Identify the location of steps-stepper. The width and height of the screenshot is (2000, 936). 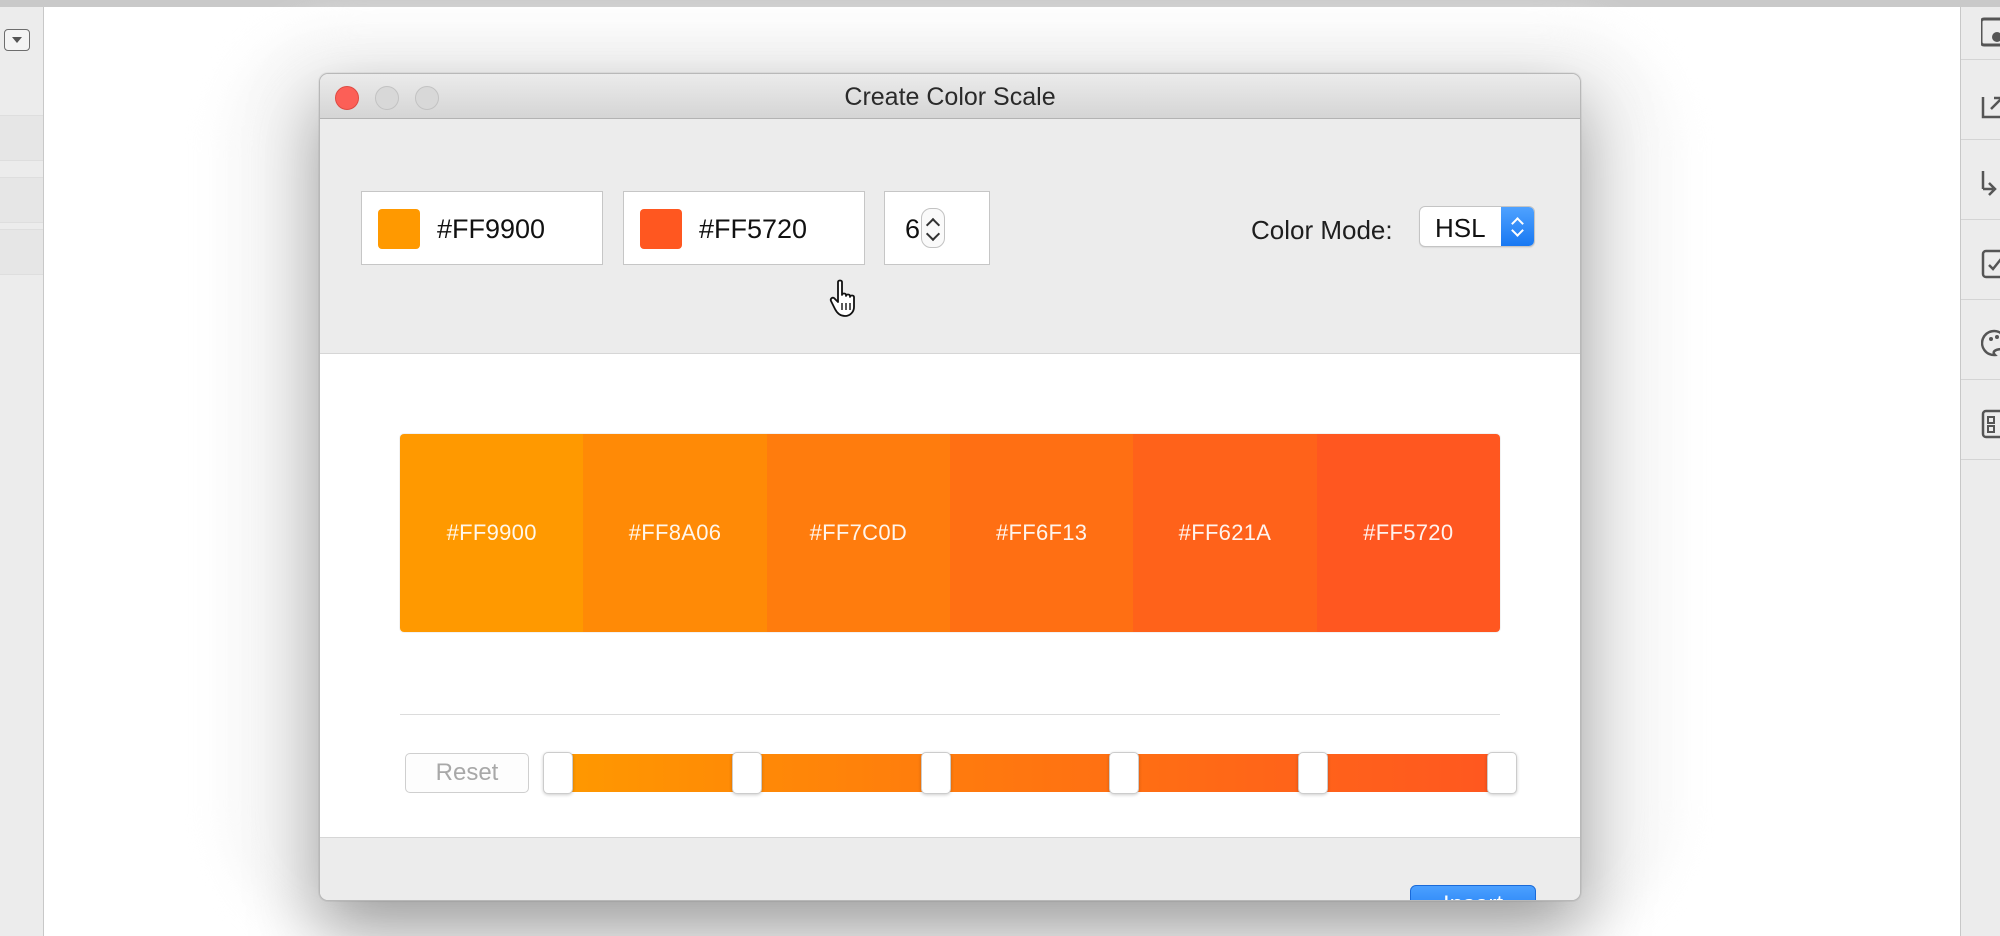
(933, 228).